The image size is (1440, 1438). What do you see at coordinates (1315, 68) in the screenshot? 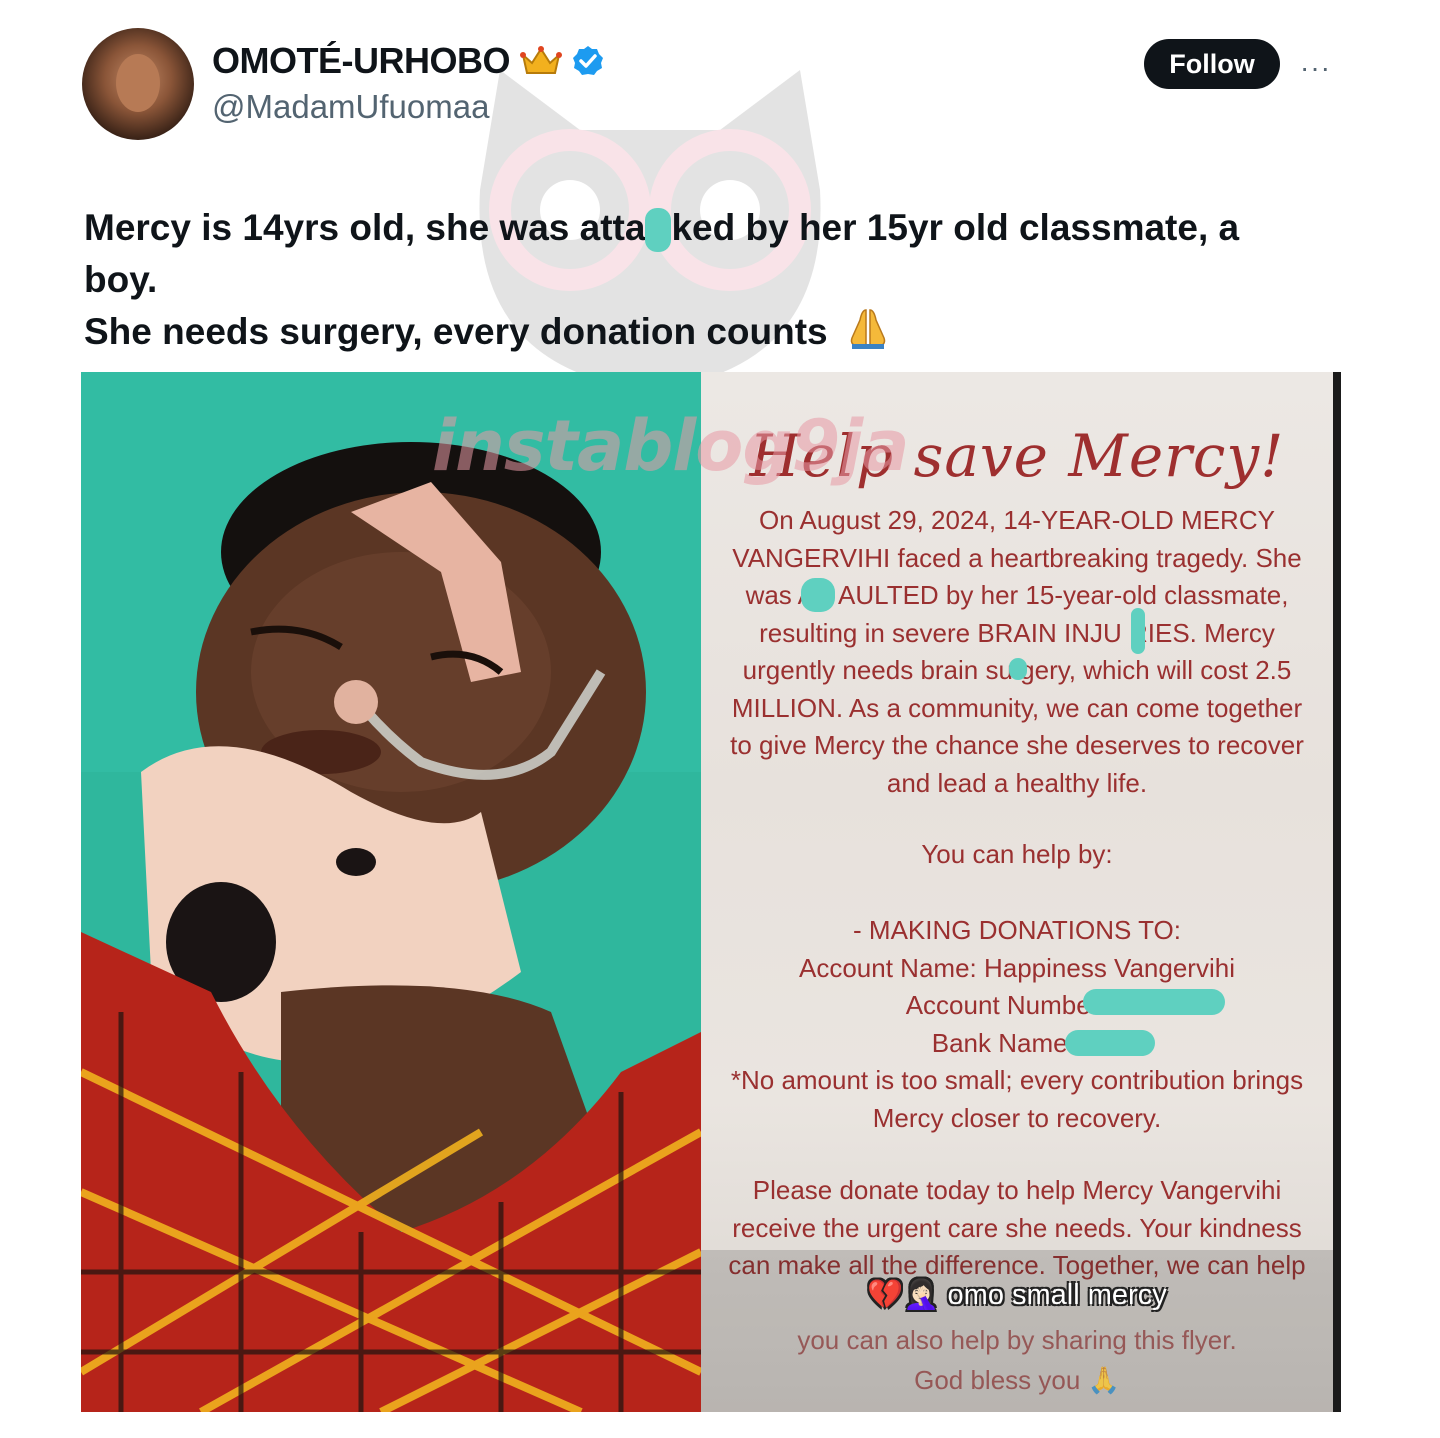
I see `more-options-icon: ···` at bounding box center [1315, 68].